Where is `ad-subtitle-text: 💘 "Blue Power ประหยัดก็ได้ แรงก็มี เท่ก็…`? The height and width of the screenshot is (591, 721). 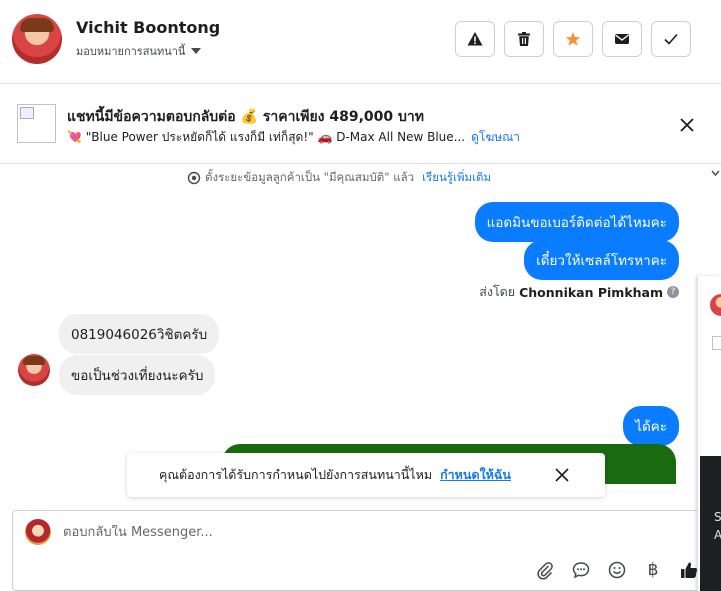 ad-subtitle-text: 💘 "Blue Power ประหยัดก็ได้ แรงก็มี เท่ก็… is located at coordinates (266, 137).